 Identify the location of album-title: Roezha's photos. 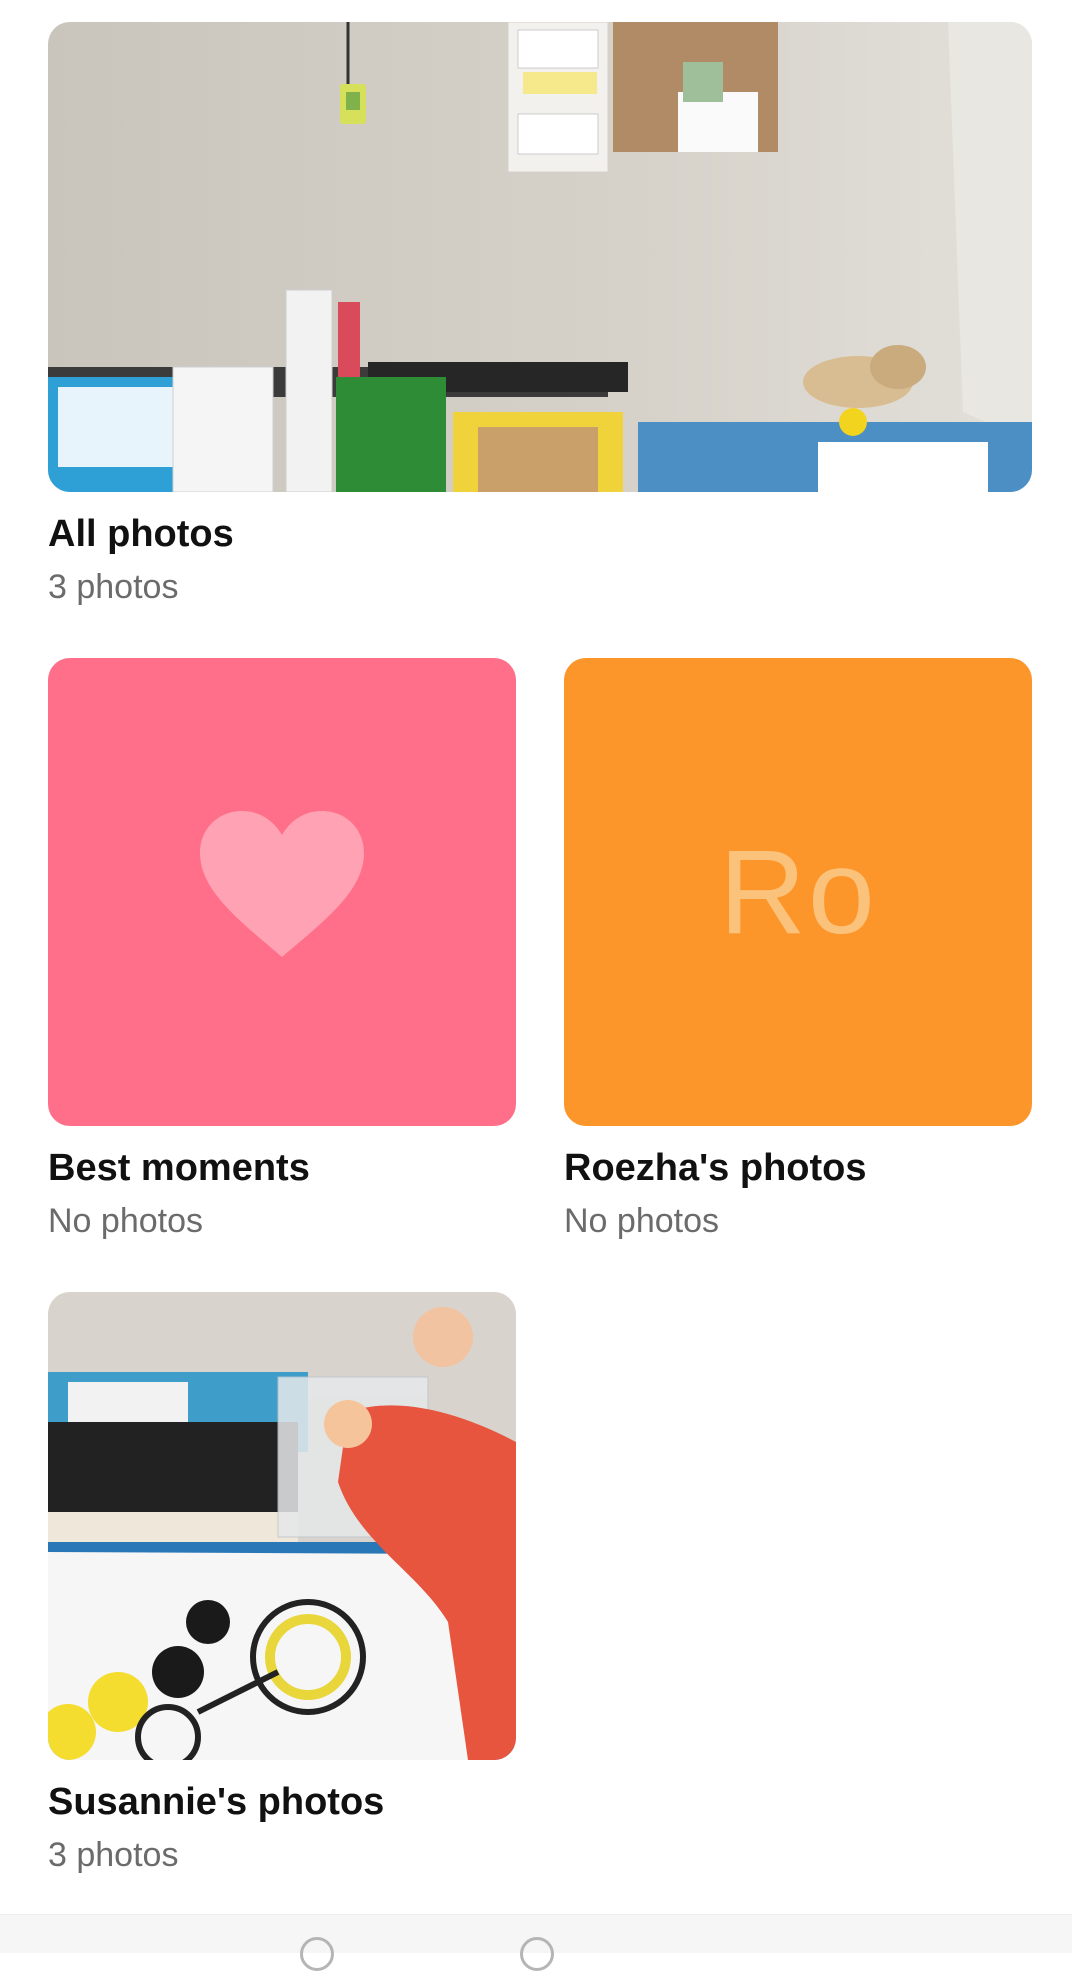
(715, 1168).